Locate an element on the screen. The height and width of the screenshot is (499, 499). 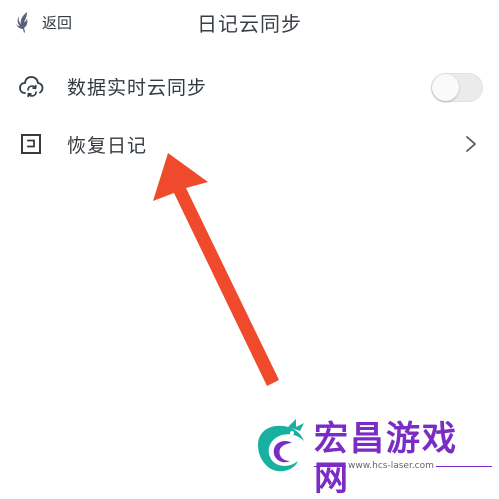
cloud-sync-icon is located at coordinates (31, 87).